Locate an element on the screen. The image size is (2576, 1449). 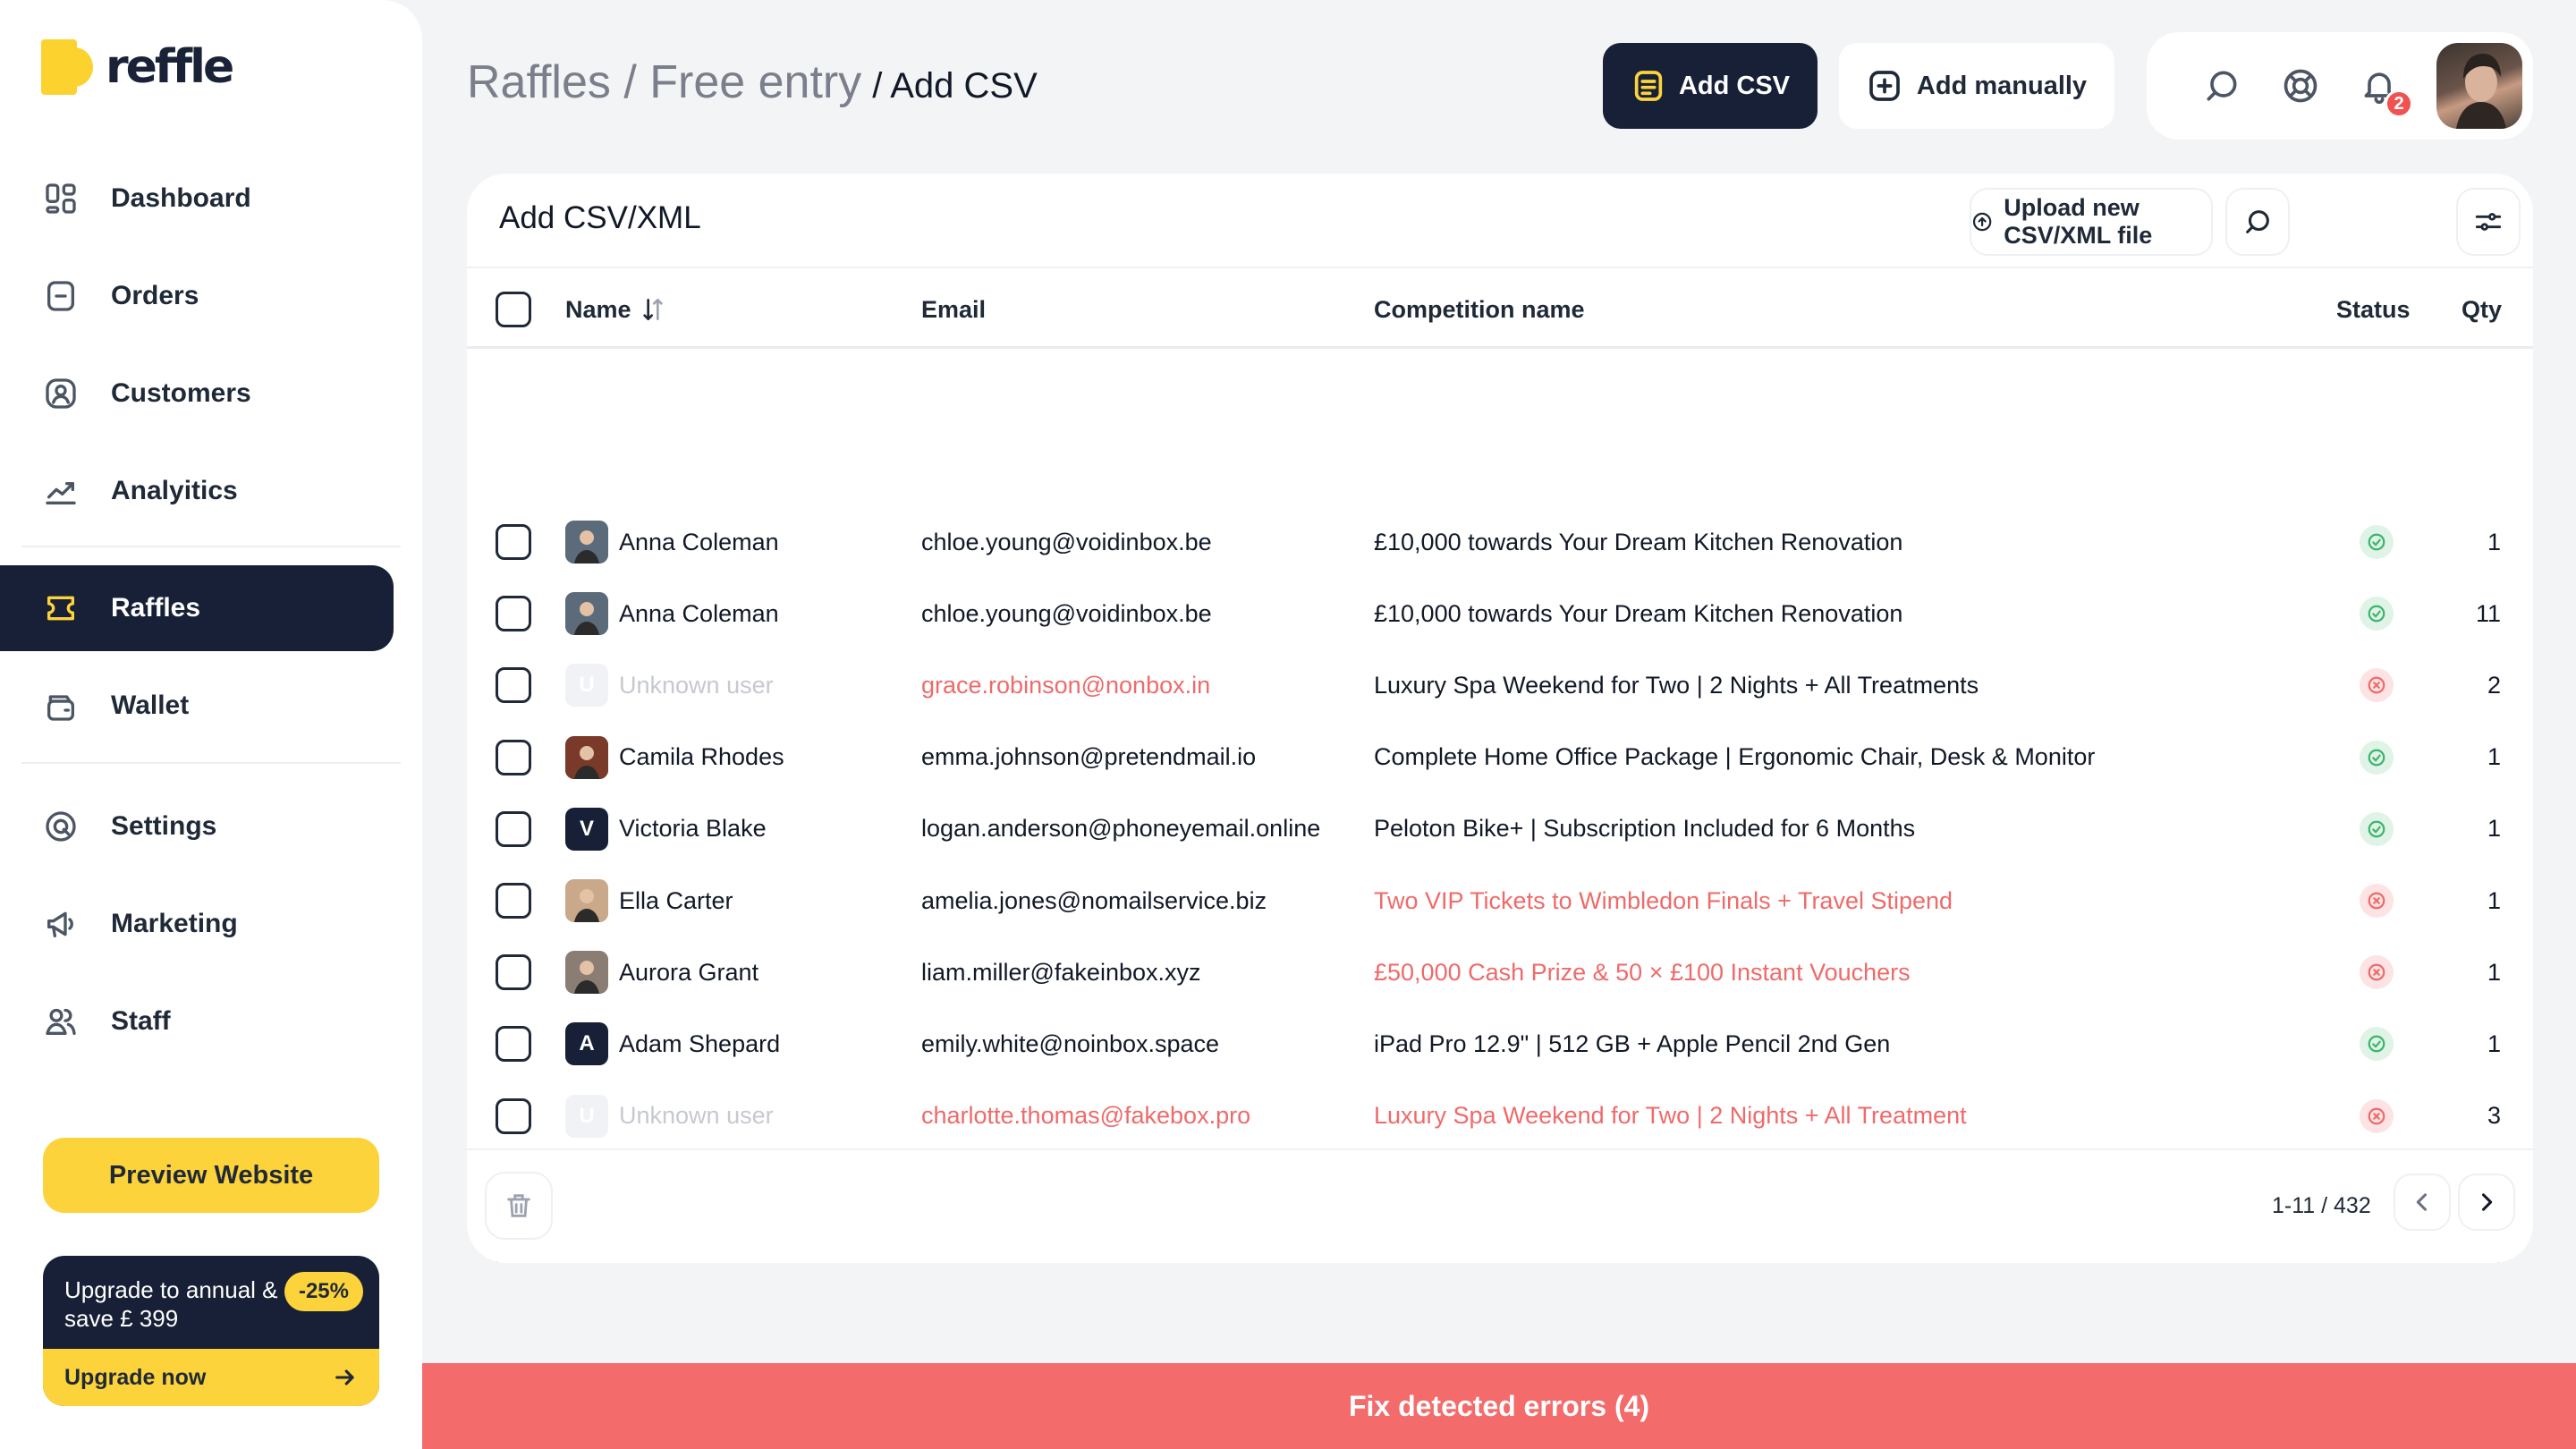
breadcrumb-parent: Raffles / Free entry is located at coordinates (664, 82).